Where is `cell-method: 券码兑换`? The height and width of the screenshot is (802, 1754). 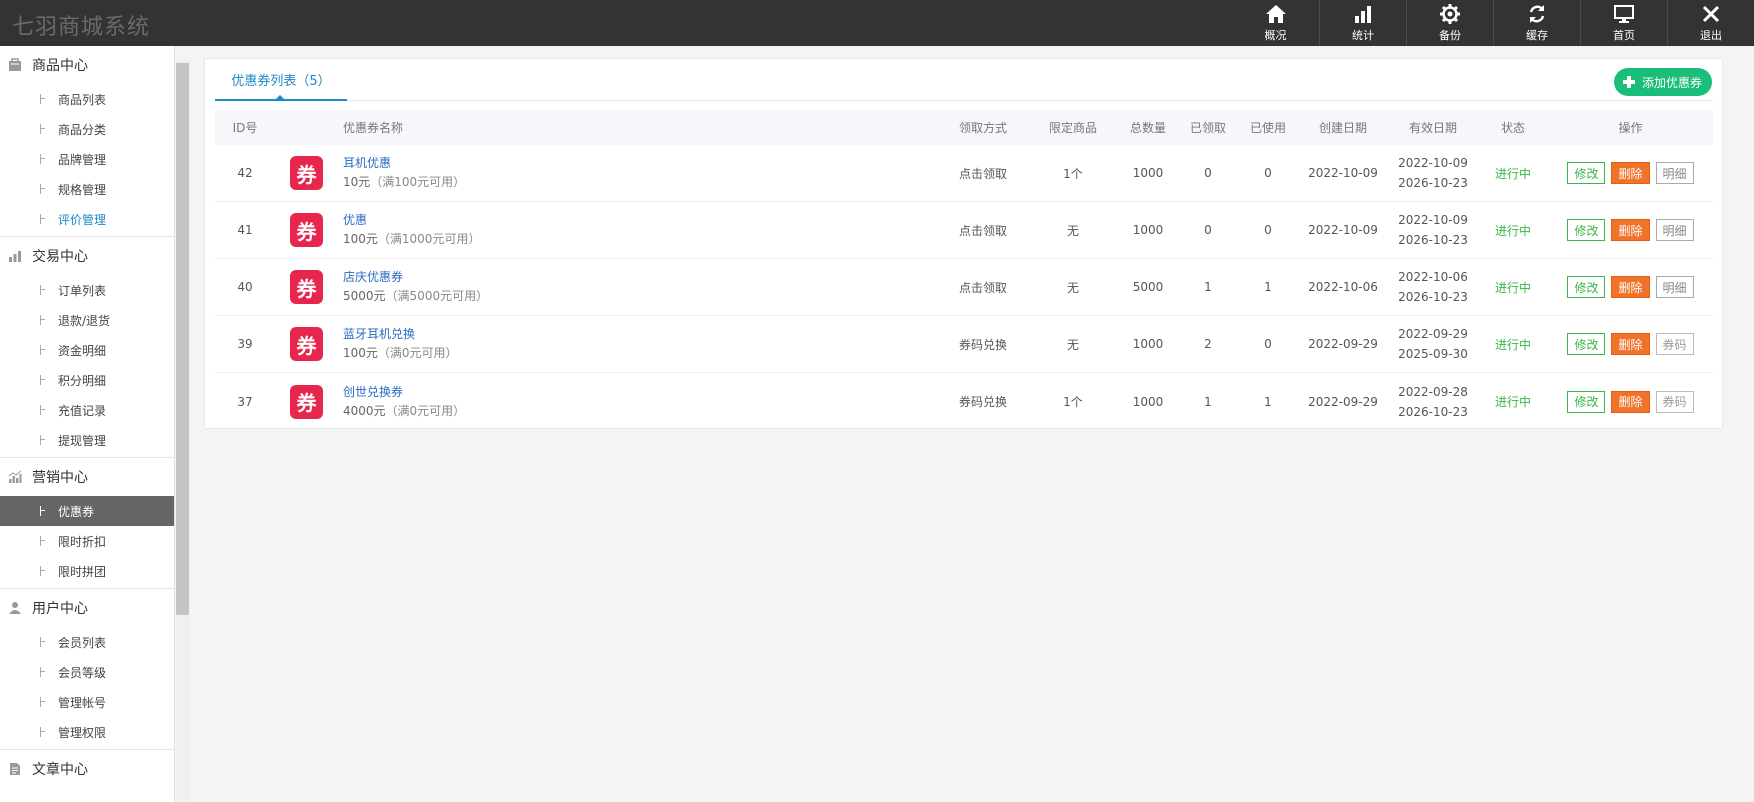
cell-method: 券码兑换 is located at coordinates (982, 344).